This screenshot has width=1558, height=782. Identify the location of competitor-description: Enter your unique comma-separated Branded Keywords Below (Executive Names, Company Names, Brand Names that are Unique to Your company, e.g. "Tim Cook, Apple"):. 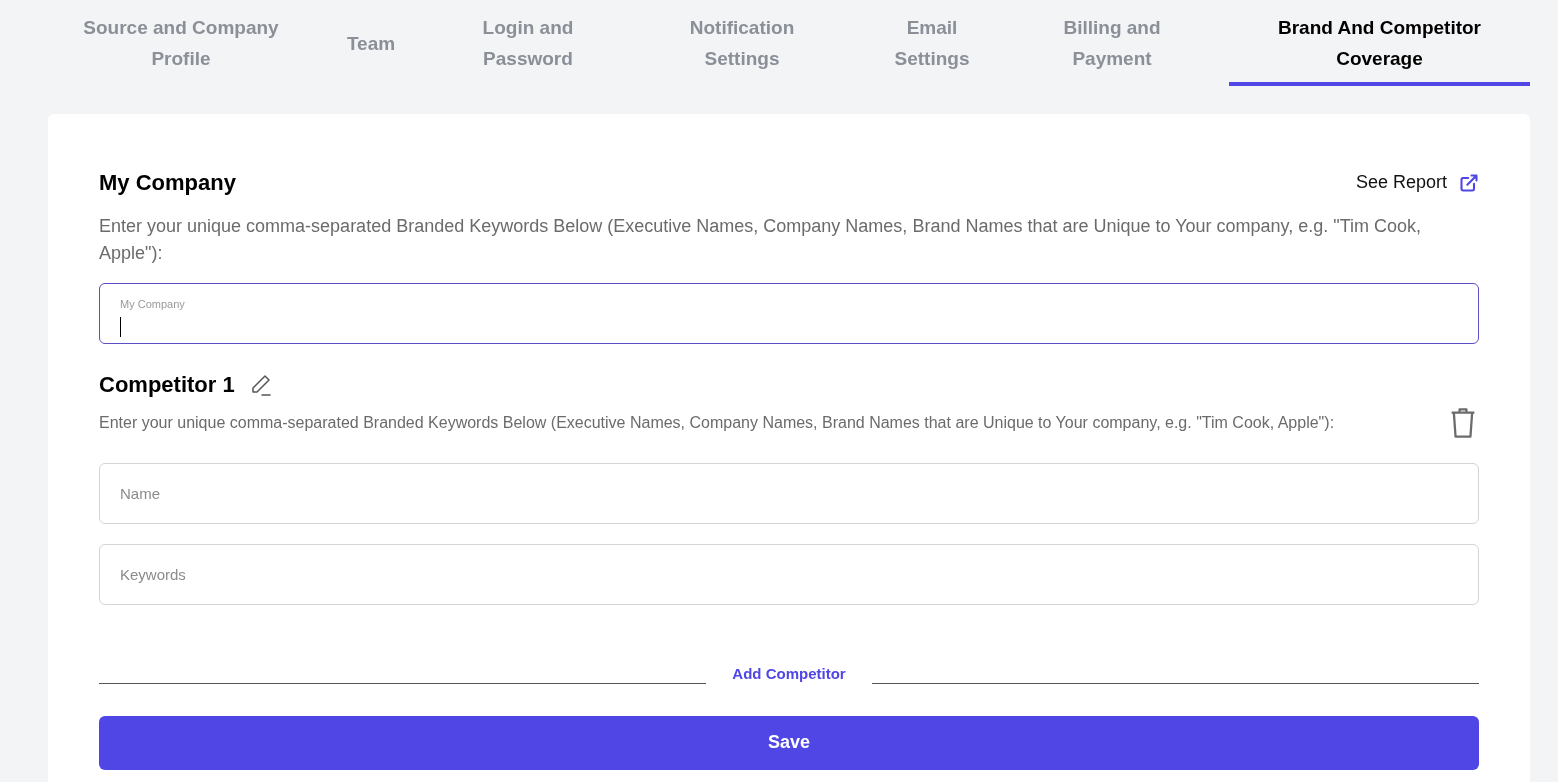
(717, 423).